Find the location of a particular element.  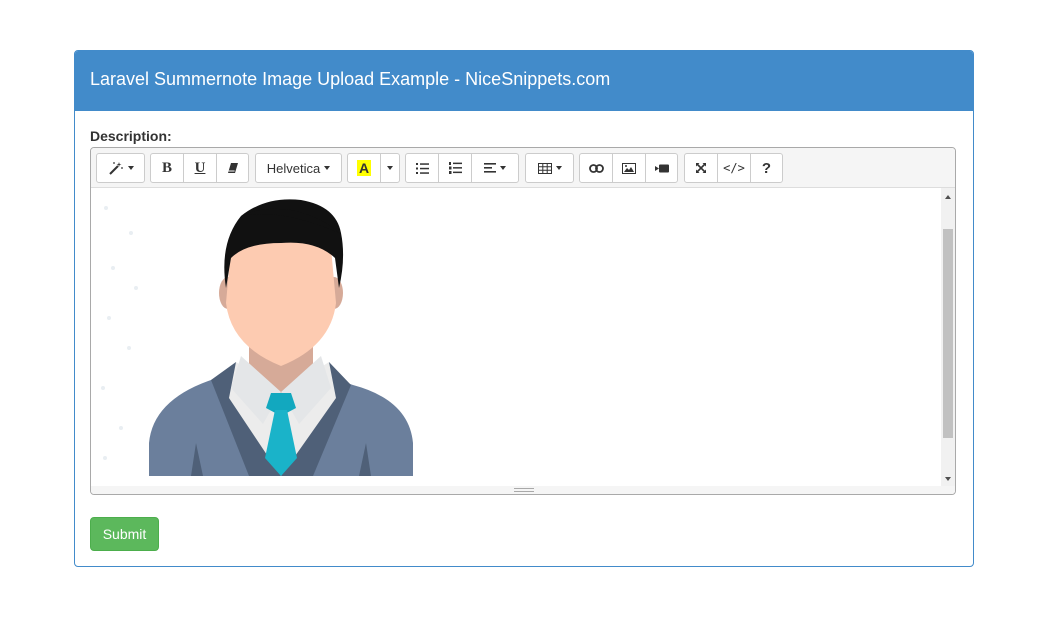

submit-button: Submit is located at coordinates (124, 534).